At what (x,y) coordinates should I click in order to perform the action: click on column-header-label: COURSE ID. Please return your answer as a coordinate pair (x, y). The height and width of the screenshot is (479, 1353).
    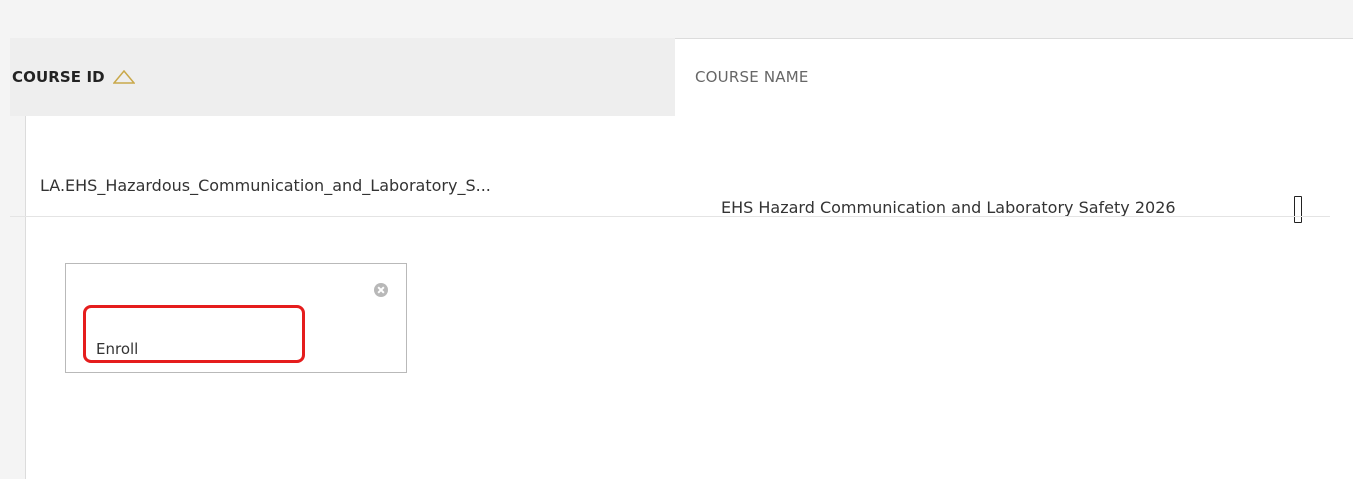
    Looking at the image, I should click on (58, 77).